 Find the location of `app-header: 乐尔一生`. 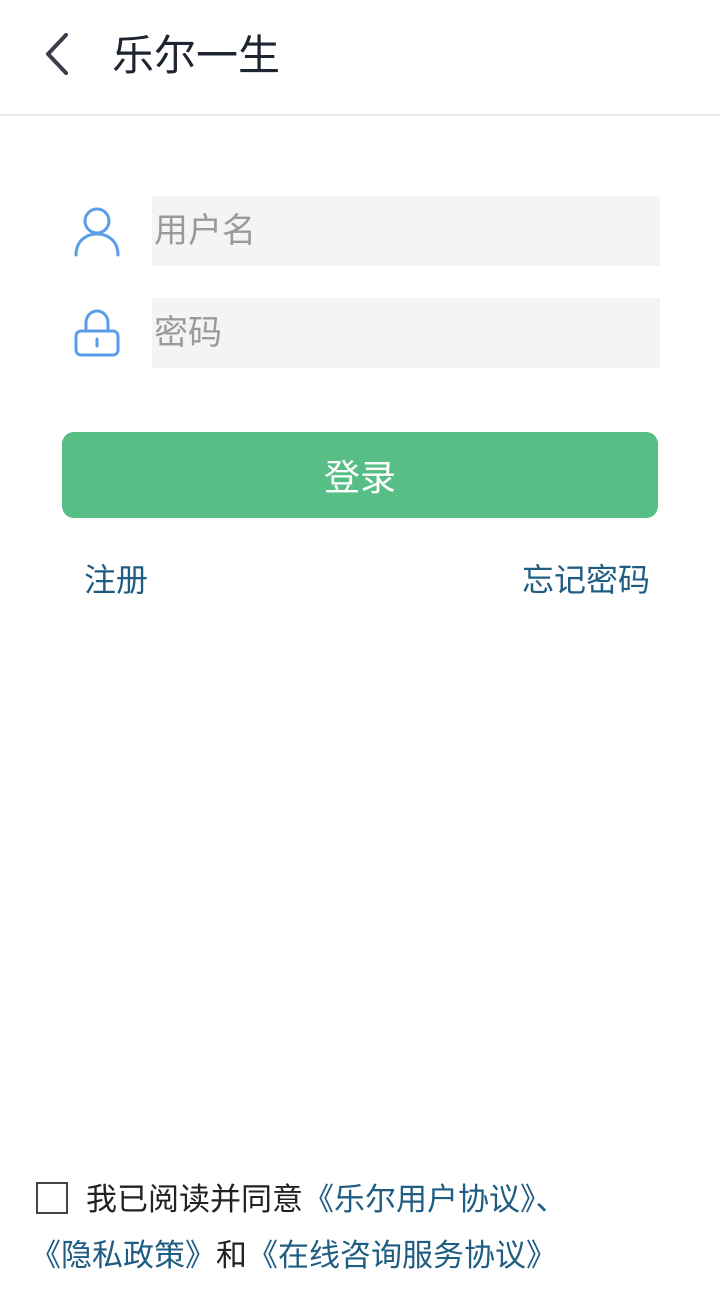

app-header: 乐尔一生 is located at coordinates (360, 58).